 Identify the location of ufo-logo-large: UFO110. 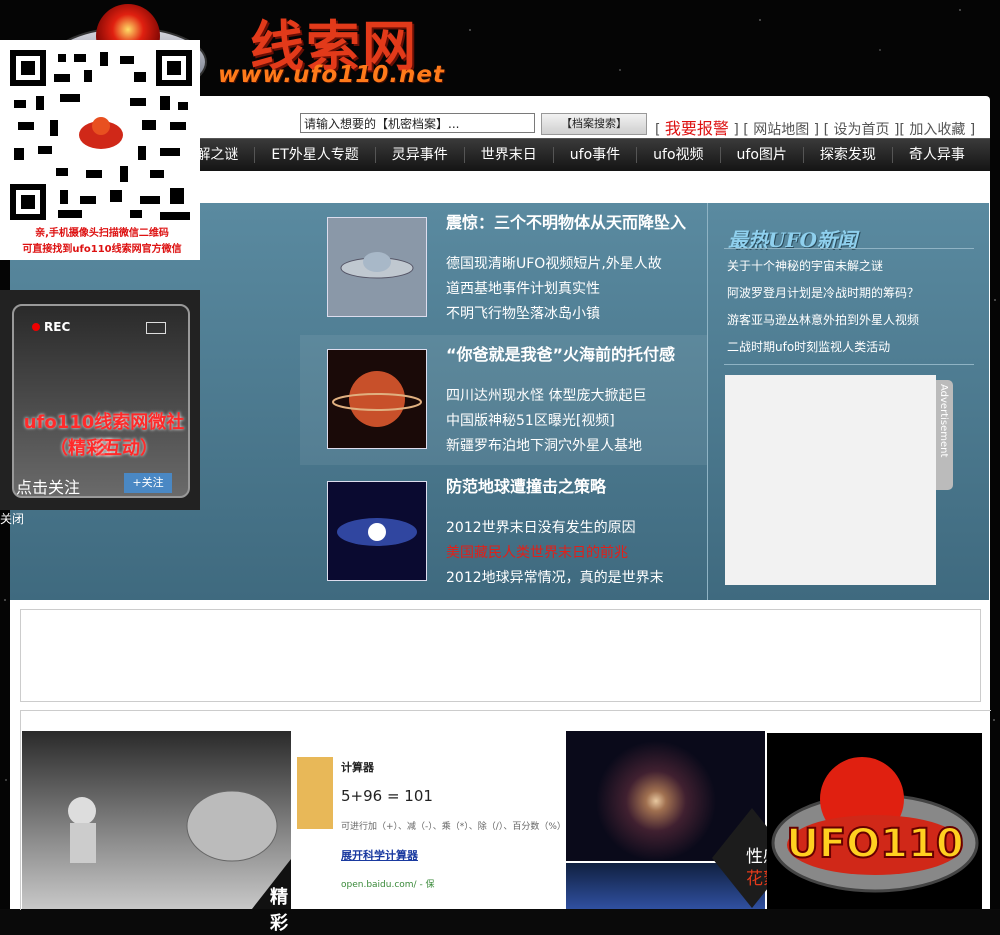
(875, 825).